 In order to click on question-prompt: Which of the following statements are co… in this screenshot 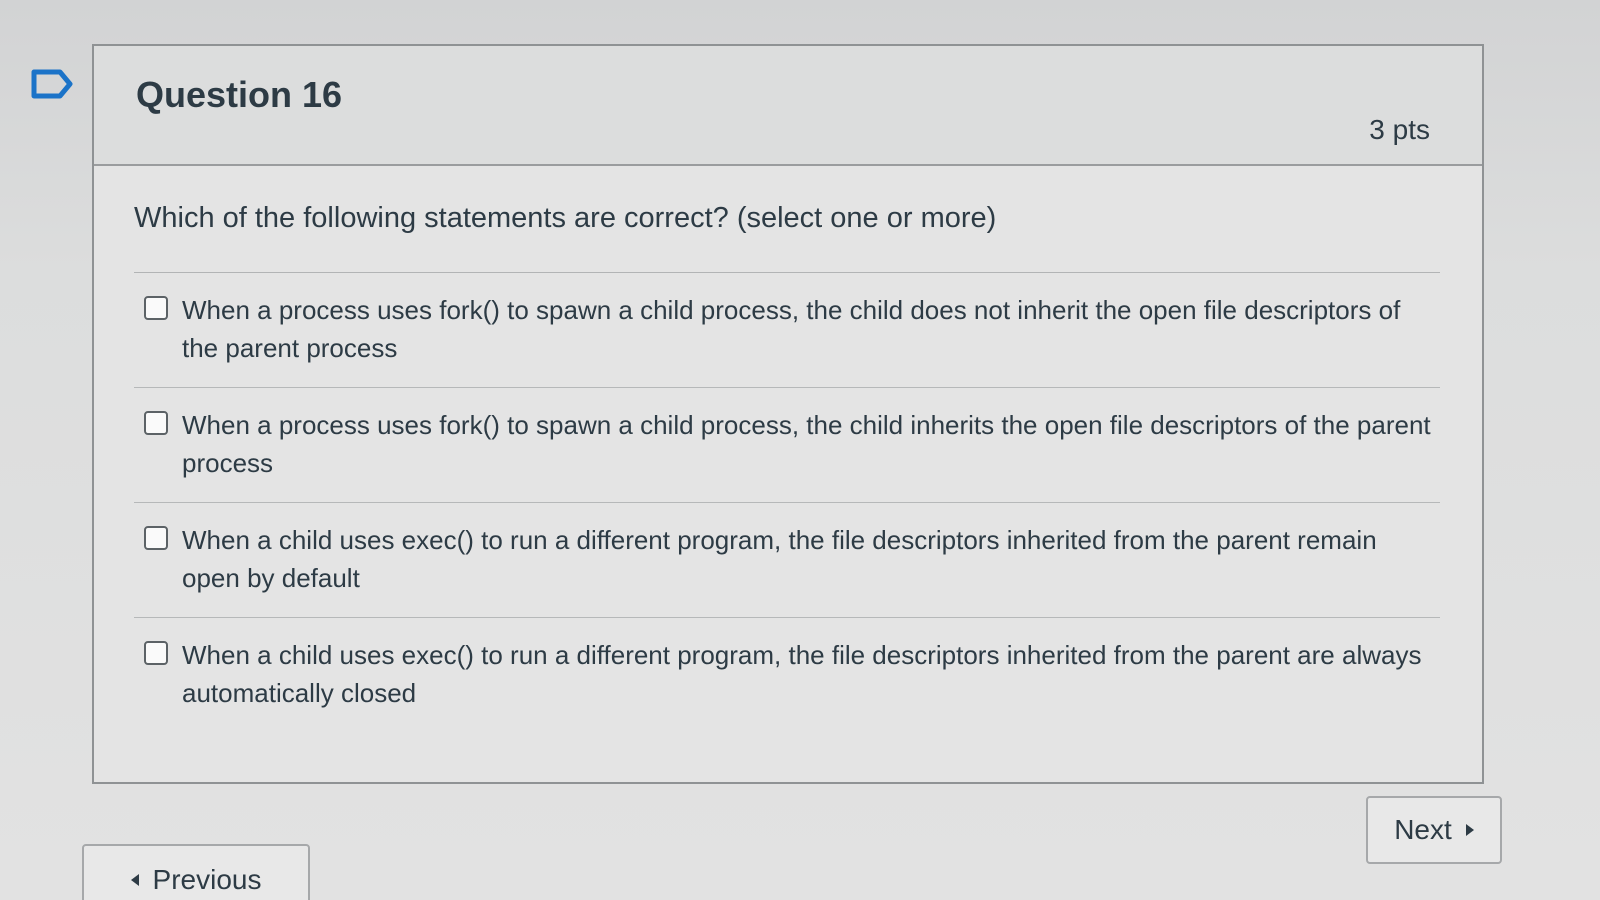, I will do `click(565, 218)`.